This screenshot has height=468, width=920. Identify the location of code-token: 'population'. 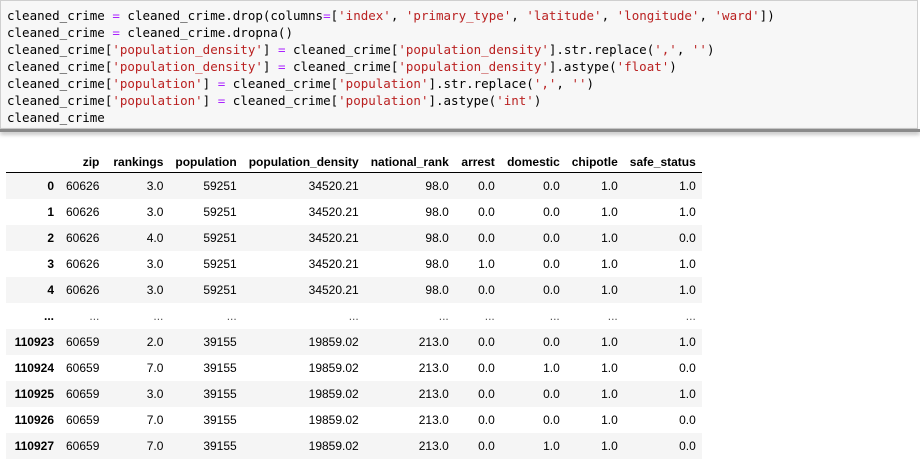
(383, 83).